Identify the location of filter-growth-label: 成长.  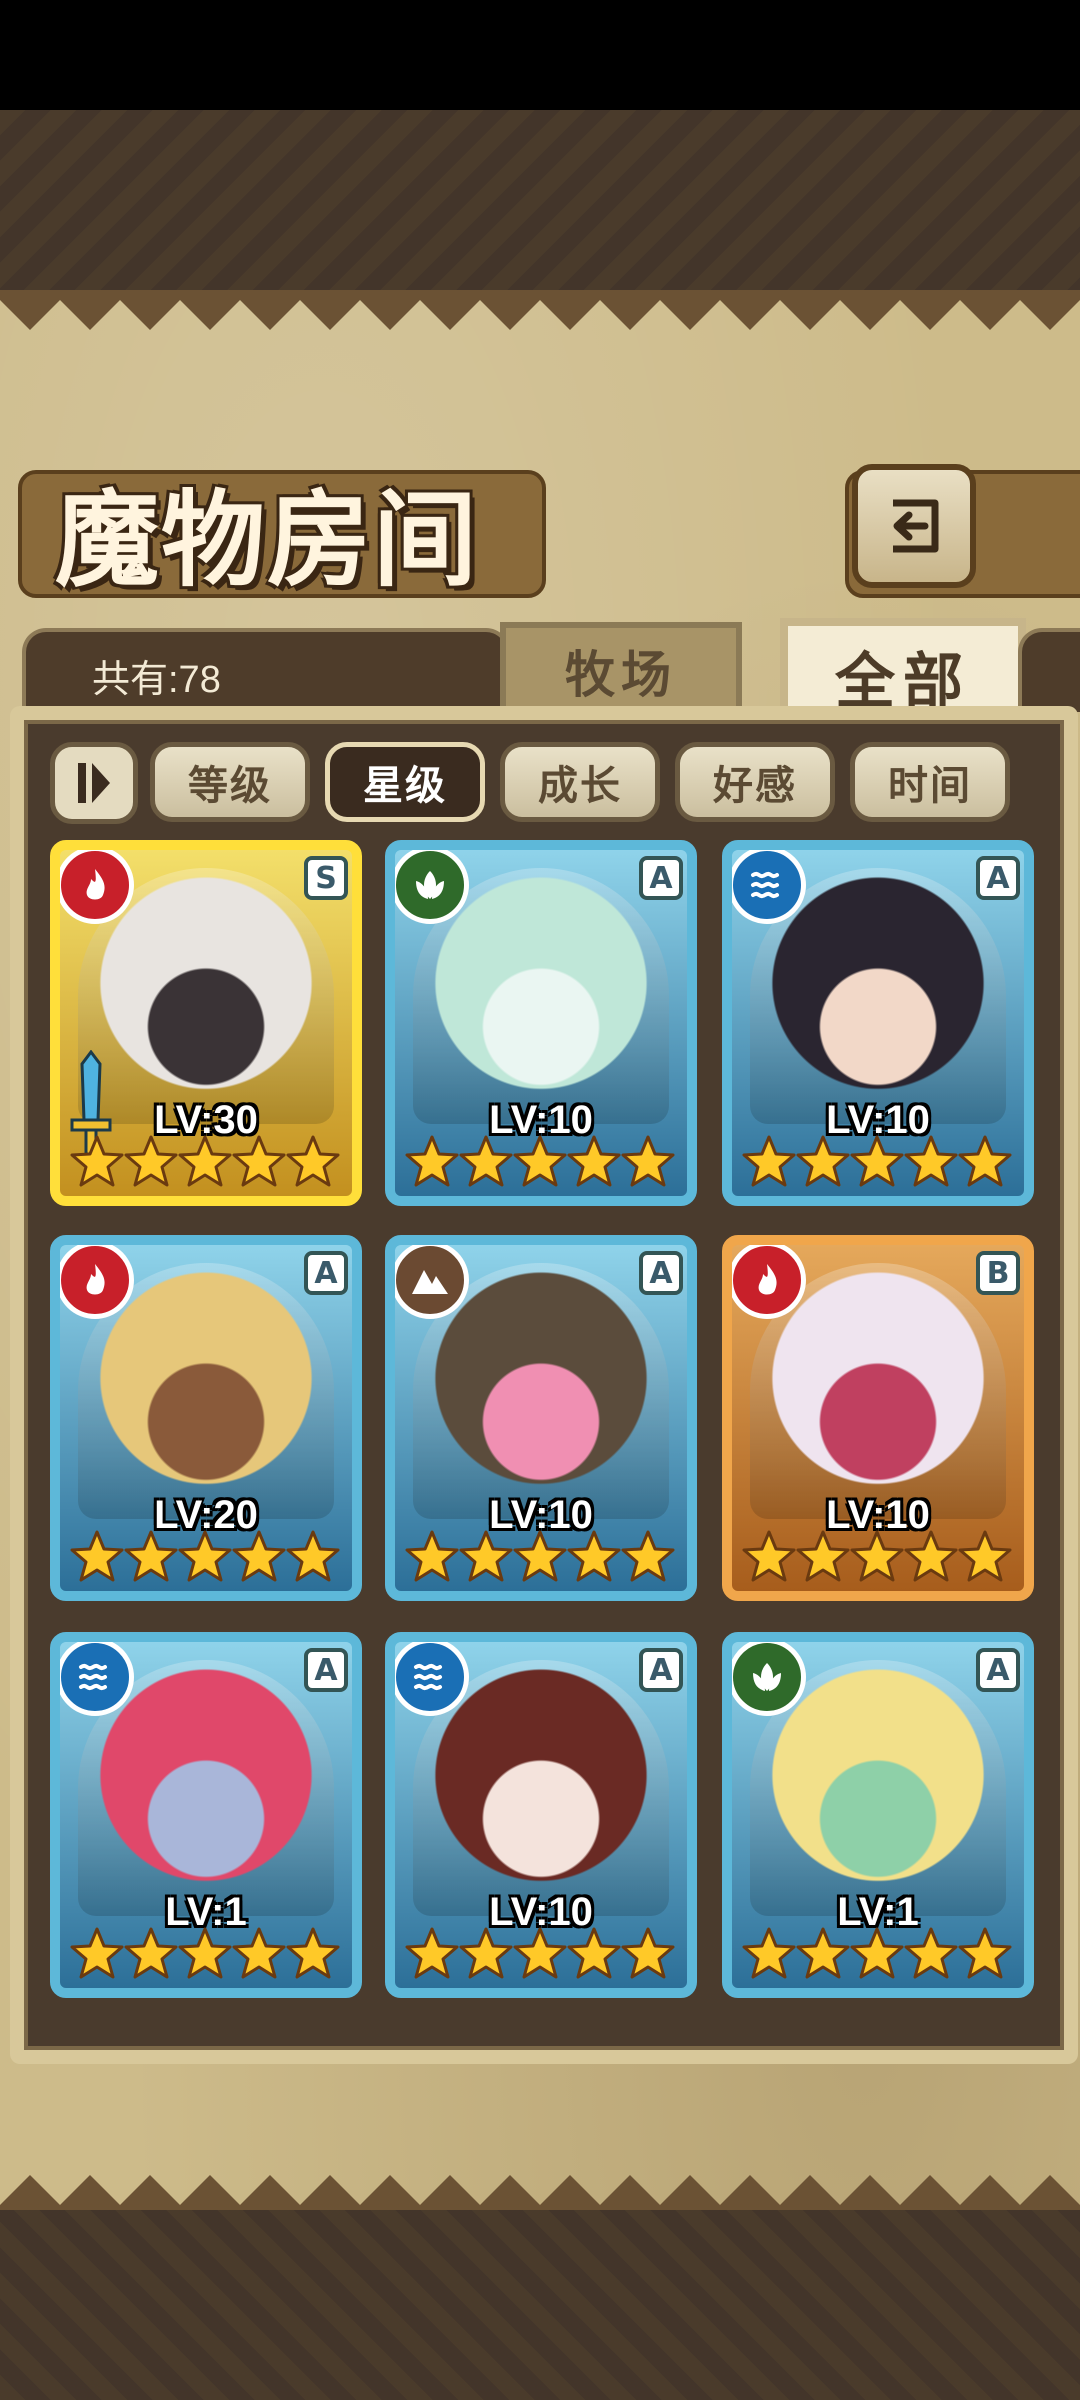
(580, 786).